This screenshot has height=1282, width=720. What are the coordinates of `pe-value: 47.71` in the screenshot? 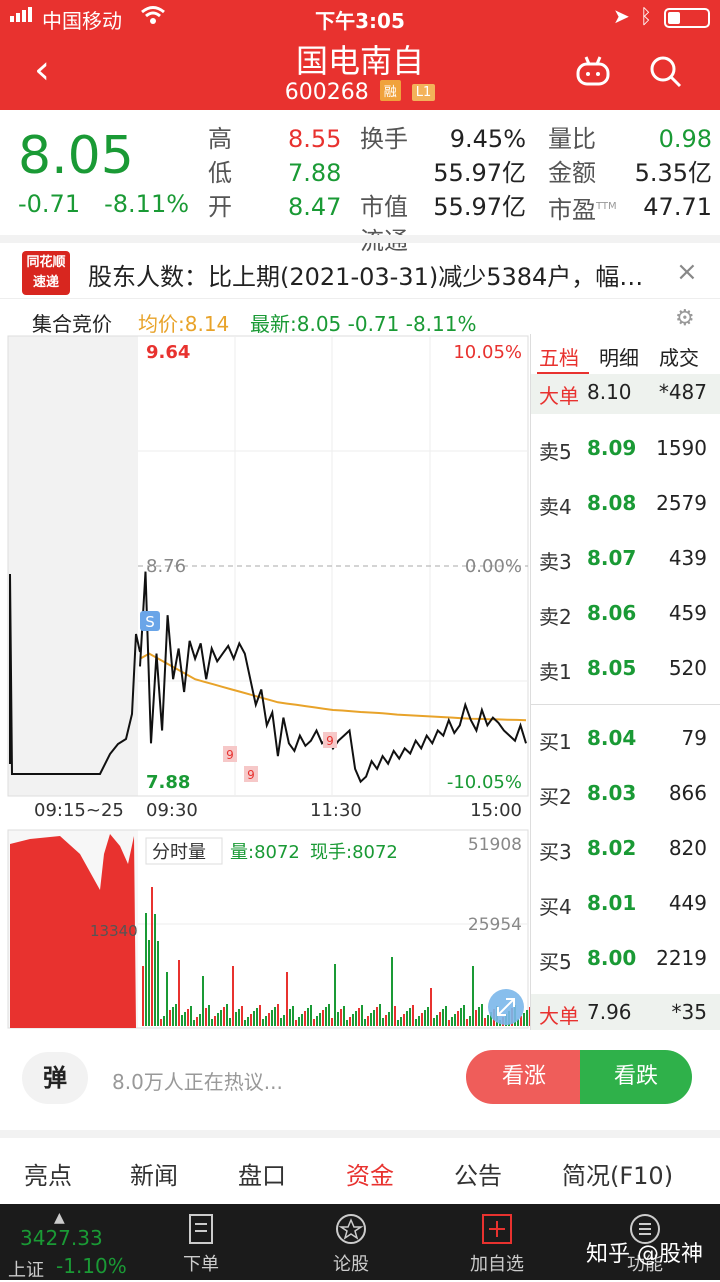 It's located at (677, 207).